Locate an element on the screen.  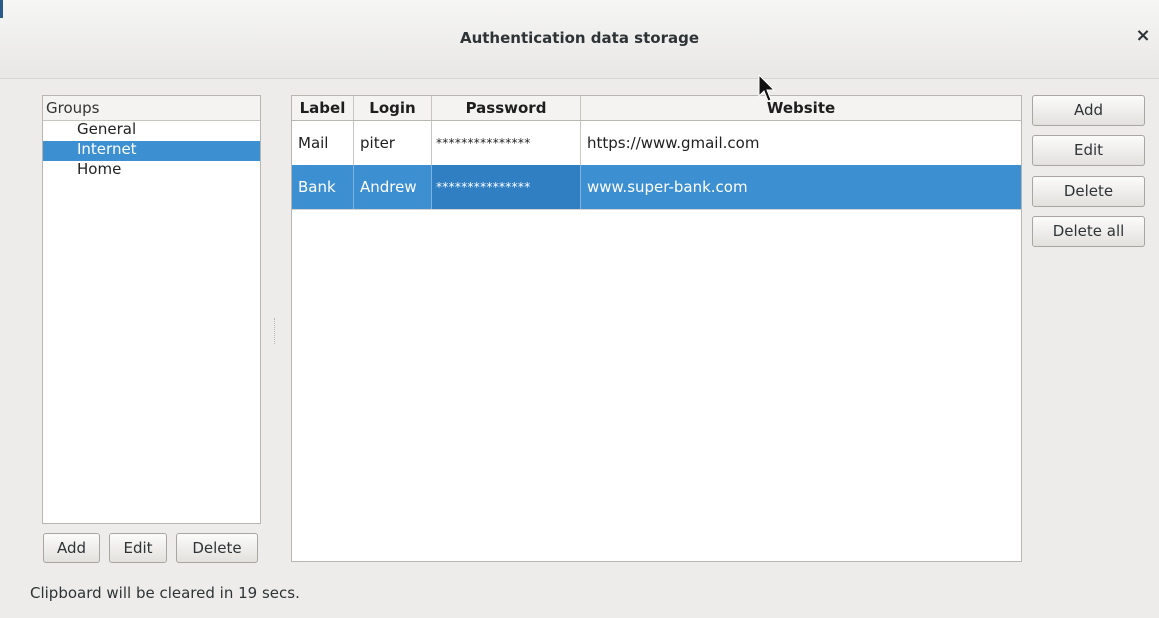
status-message: Clipboard will be cleared in 19 secs. is located at coordinates (165, 593).